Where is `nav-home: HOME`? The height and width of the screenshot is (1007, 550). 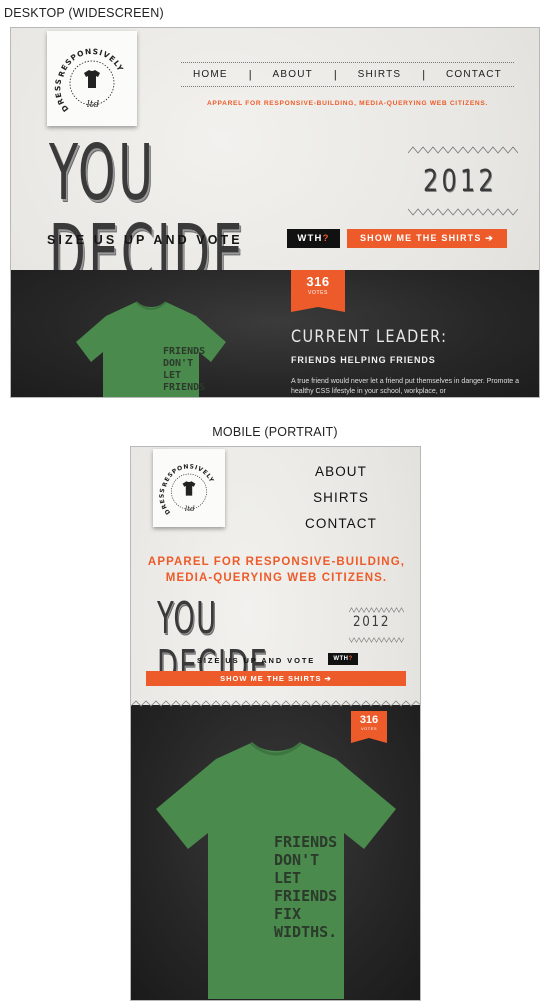 nav-home: HOME is located at coordinates (210, 74).